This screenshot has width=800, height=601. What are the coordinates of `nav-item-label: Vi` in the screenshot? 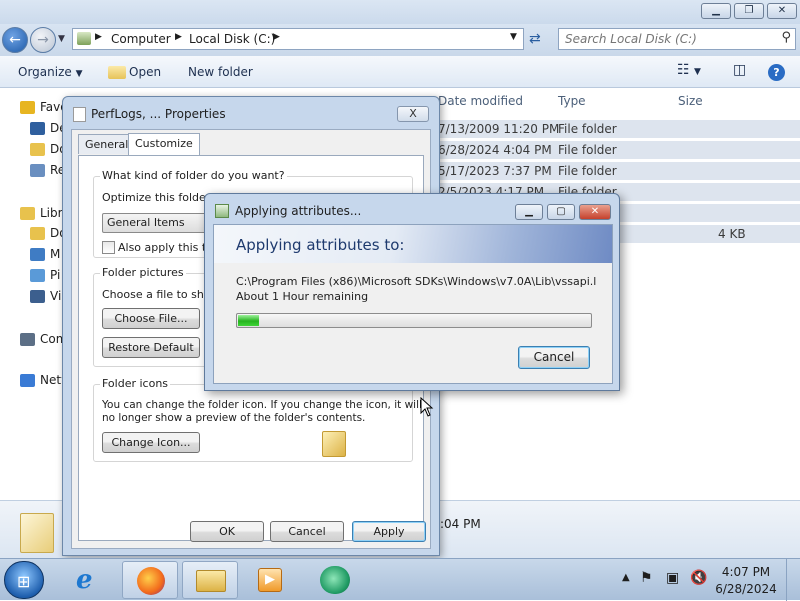 It's located at (55, 296).